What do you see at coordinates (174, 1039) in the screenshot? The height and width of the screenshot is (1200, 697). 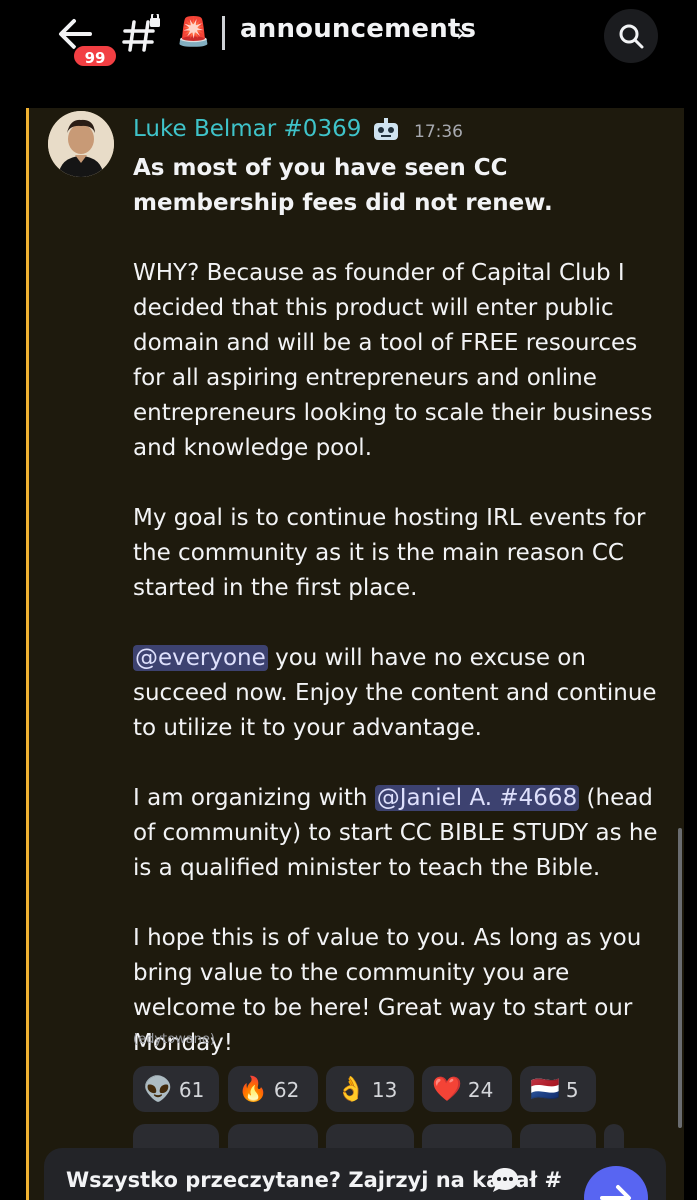 I see `edited-label: (edytowane)` at bounding box center [174, 1039].